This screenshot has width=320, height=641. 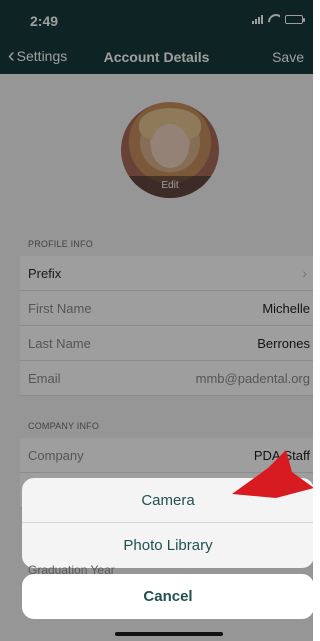 What do you see at coordinates (71, 568) in the screenshot?
I see `graduation-year-label: Graduation Year` at bounding box center [71, 568].